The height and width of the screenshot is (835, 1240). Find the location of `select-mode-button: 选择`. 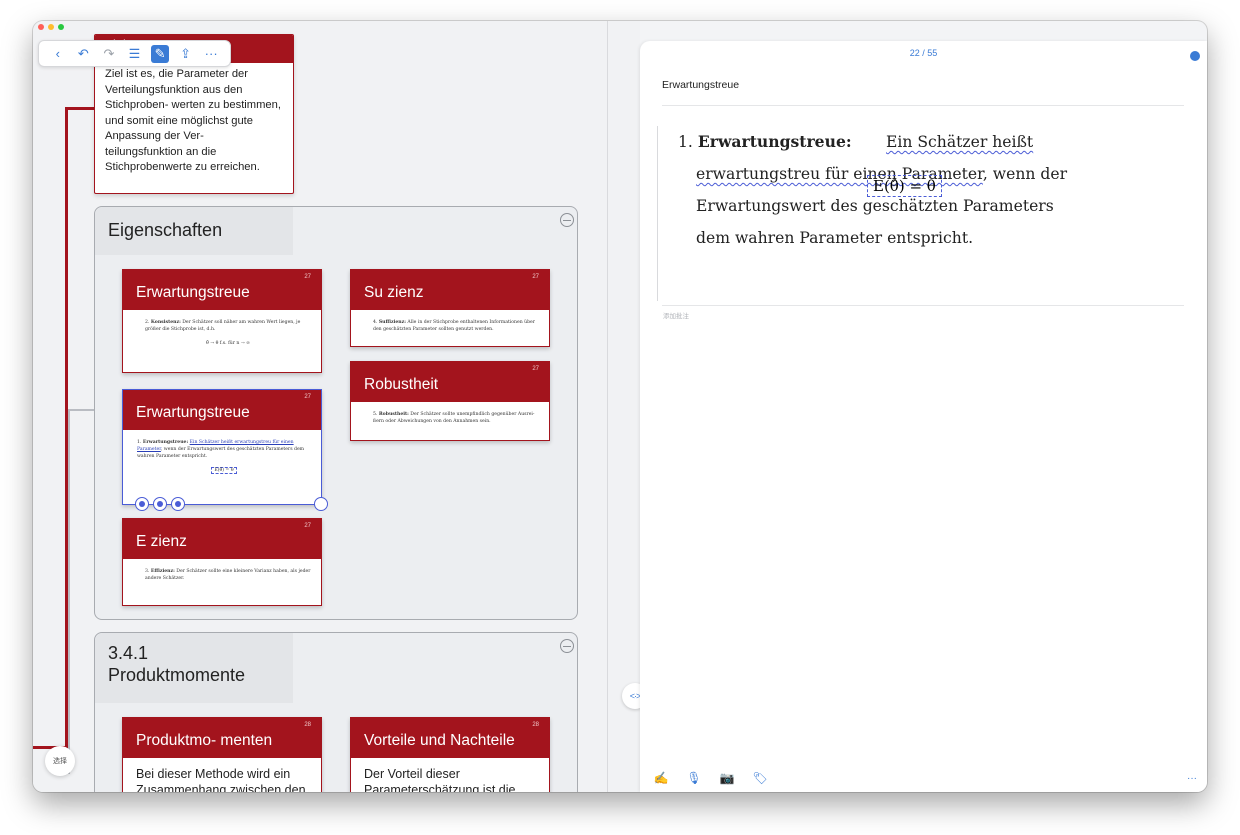

select-mode-button: 选择 is located at coordinates (60, 761).